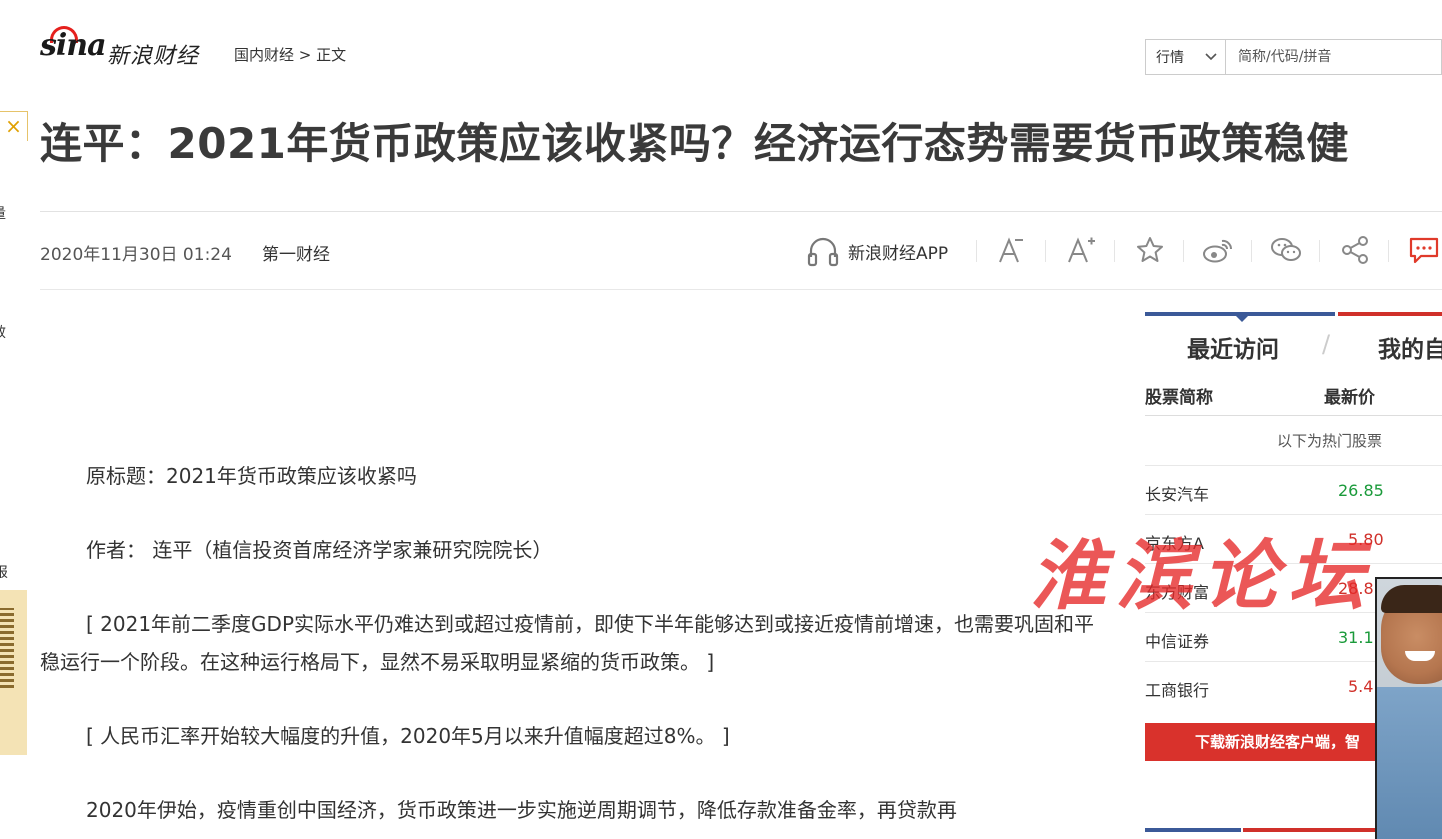 This screenshot has width=1442, height=839. I want to click on article-title: 连平：2021年货币政策应该收紧吗？经济运行态势需要货币政策稳健, so click(694, 143).